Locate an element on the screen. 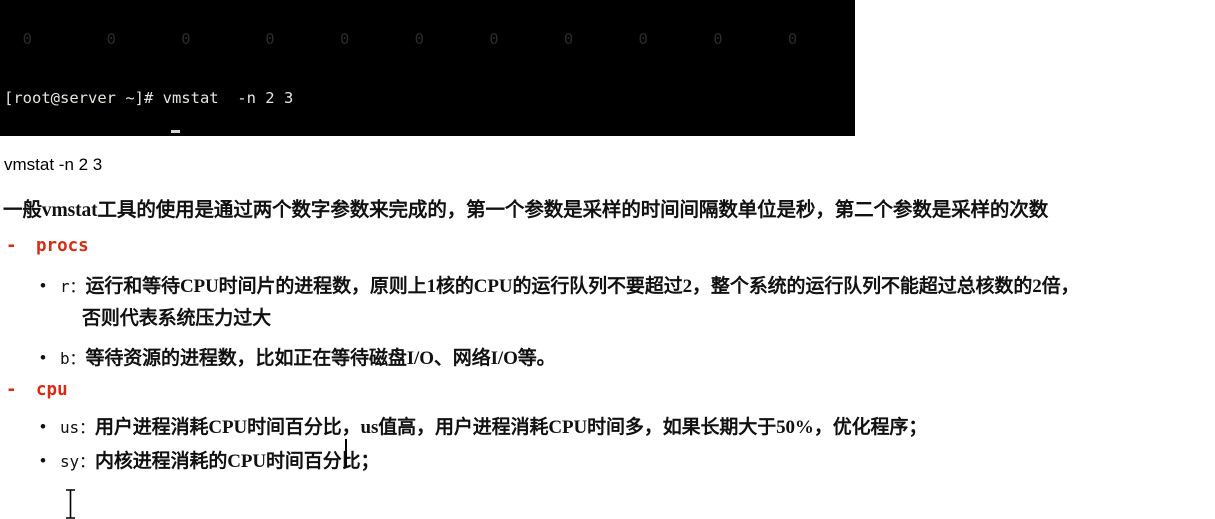 The height and width of the screenshot is (519, 1215). section-heading-procs: - procs is located at coordinates (47, 246).